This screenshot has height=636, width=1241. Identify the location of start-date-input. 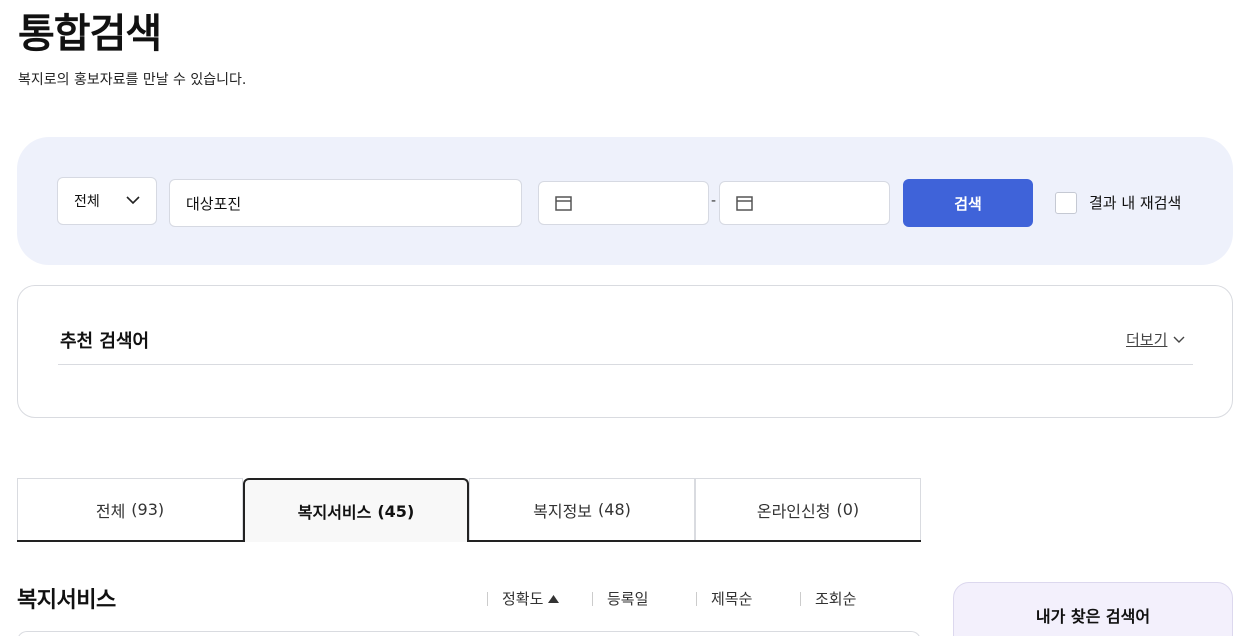
(623, 203).